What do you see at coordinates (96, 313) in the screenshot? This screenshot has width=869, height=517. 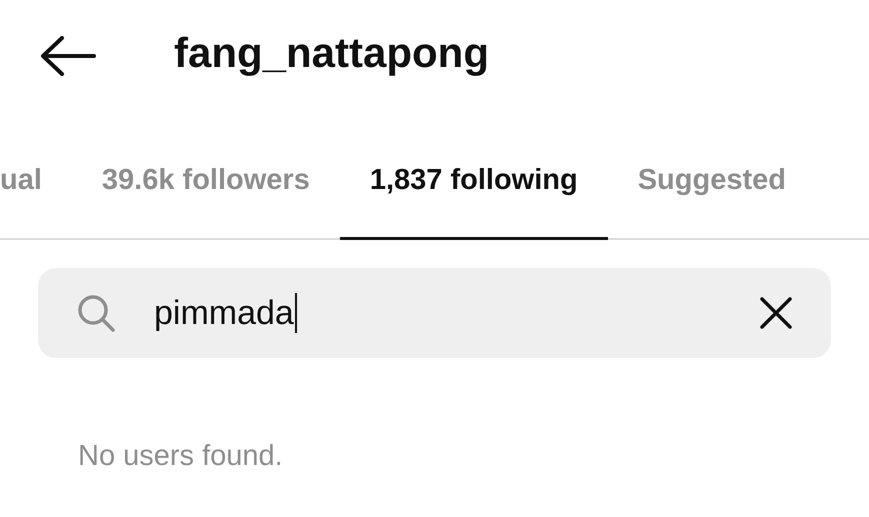 I see `search-icon` at bounding box center [96, 313].